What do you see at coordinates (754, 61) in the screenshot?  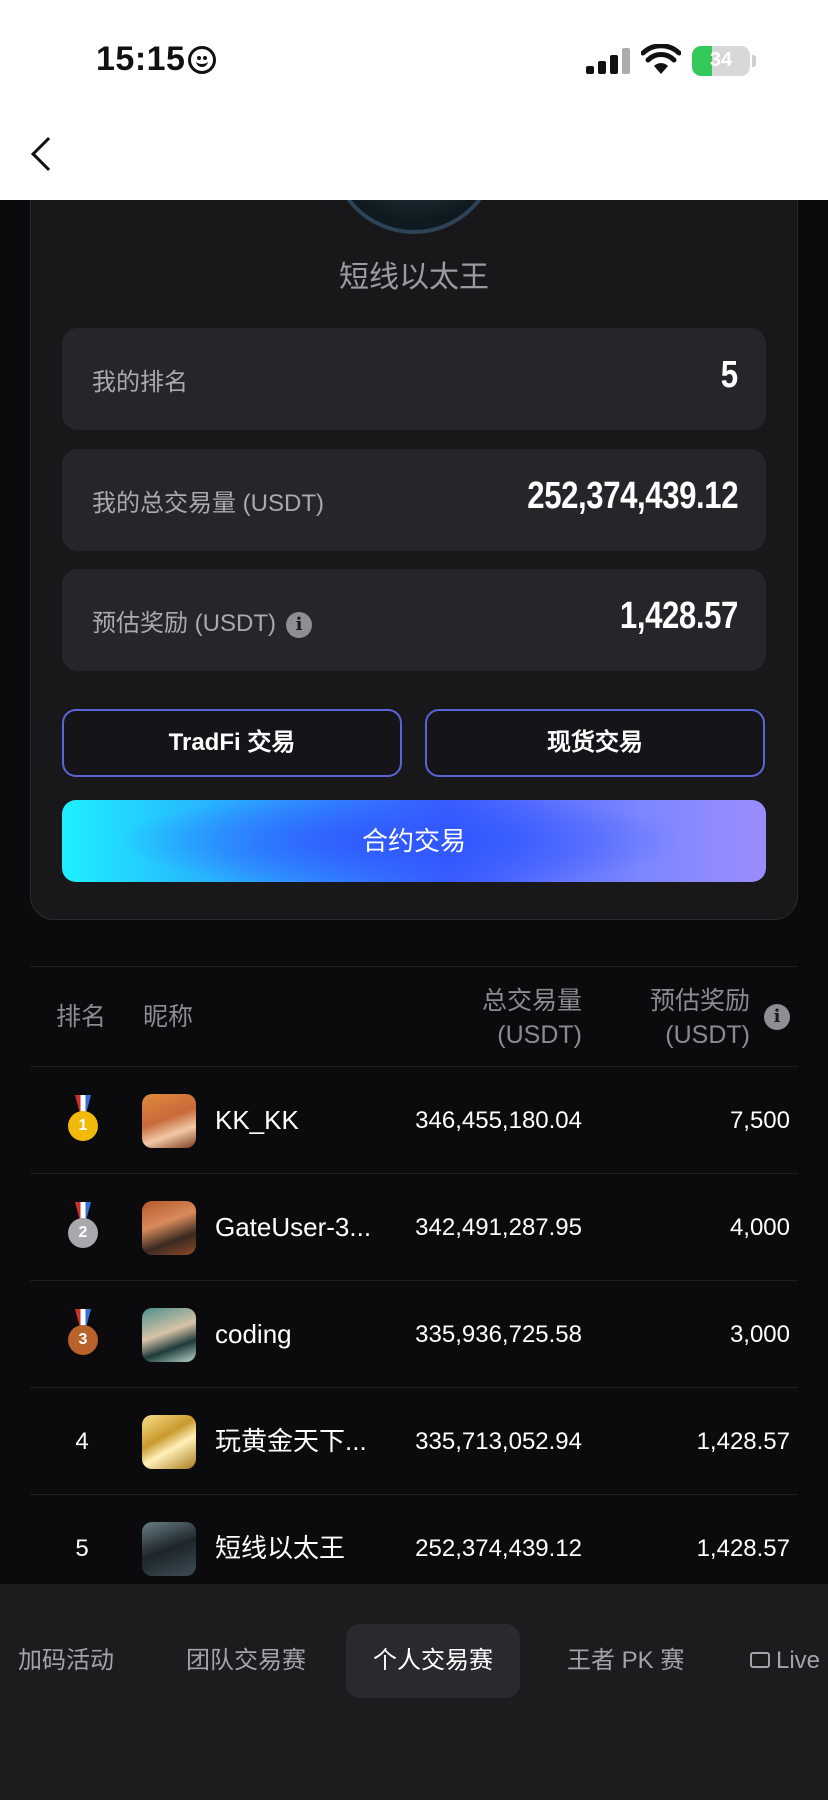 I see `battery-tip` at bounding box center [754, 61].